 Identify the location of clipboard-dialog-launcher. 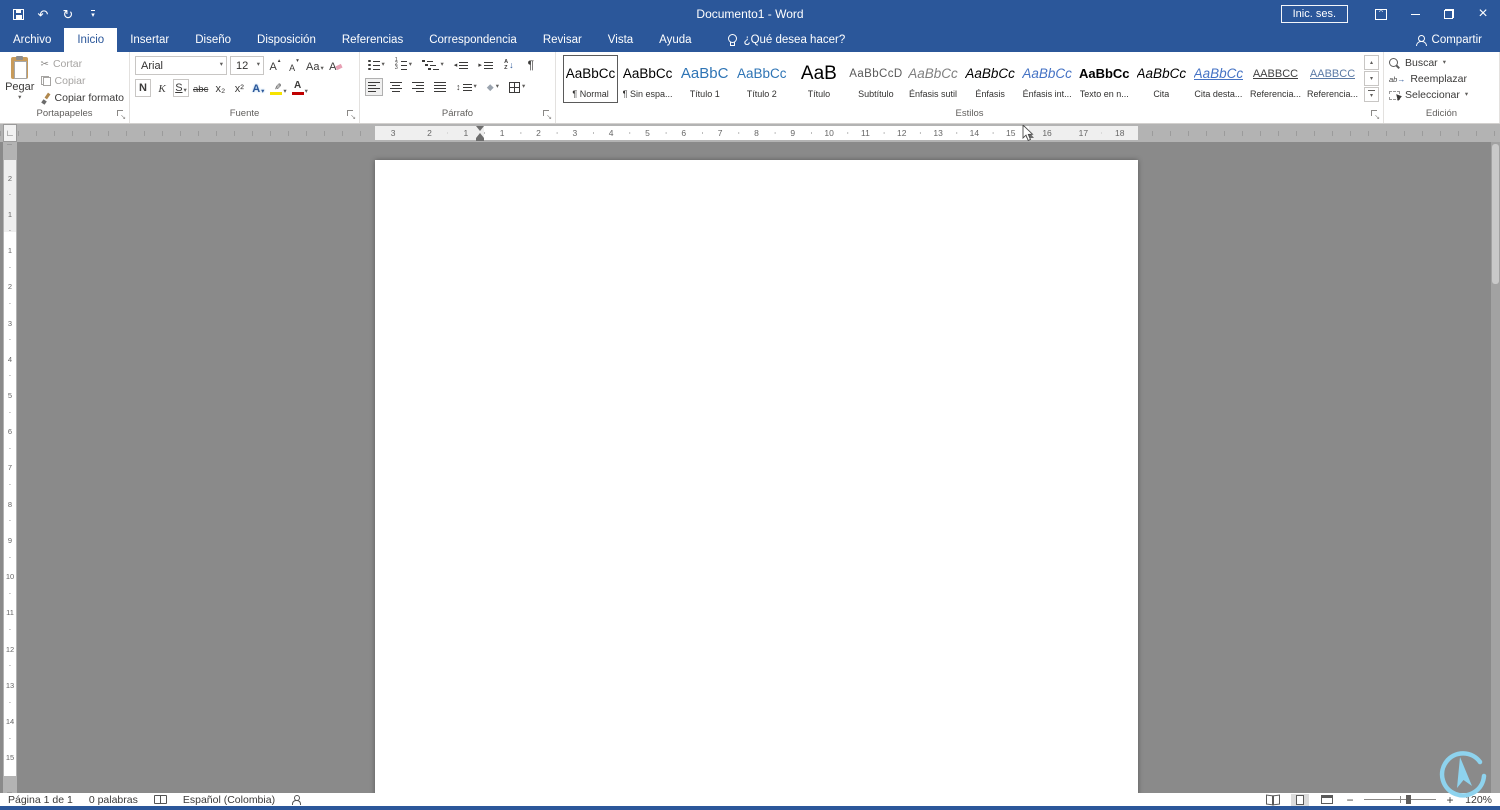
(121, 115).